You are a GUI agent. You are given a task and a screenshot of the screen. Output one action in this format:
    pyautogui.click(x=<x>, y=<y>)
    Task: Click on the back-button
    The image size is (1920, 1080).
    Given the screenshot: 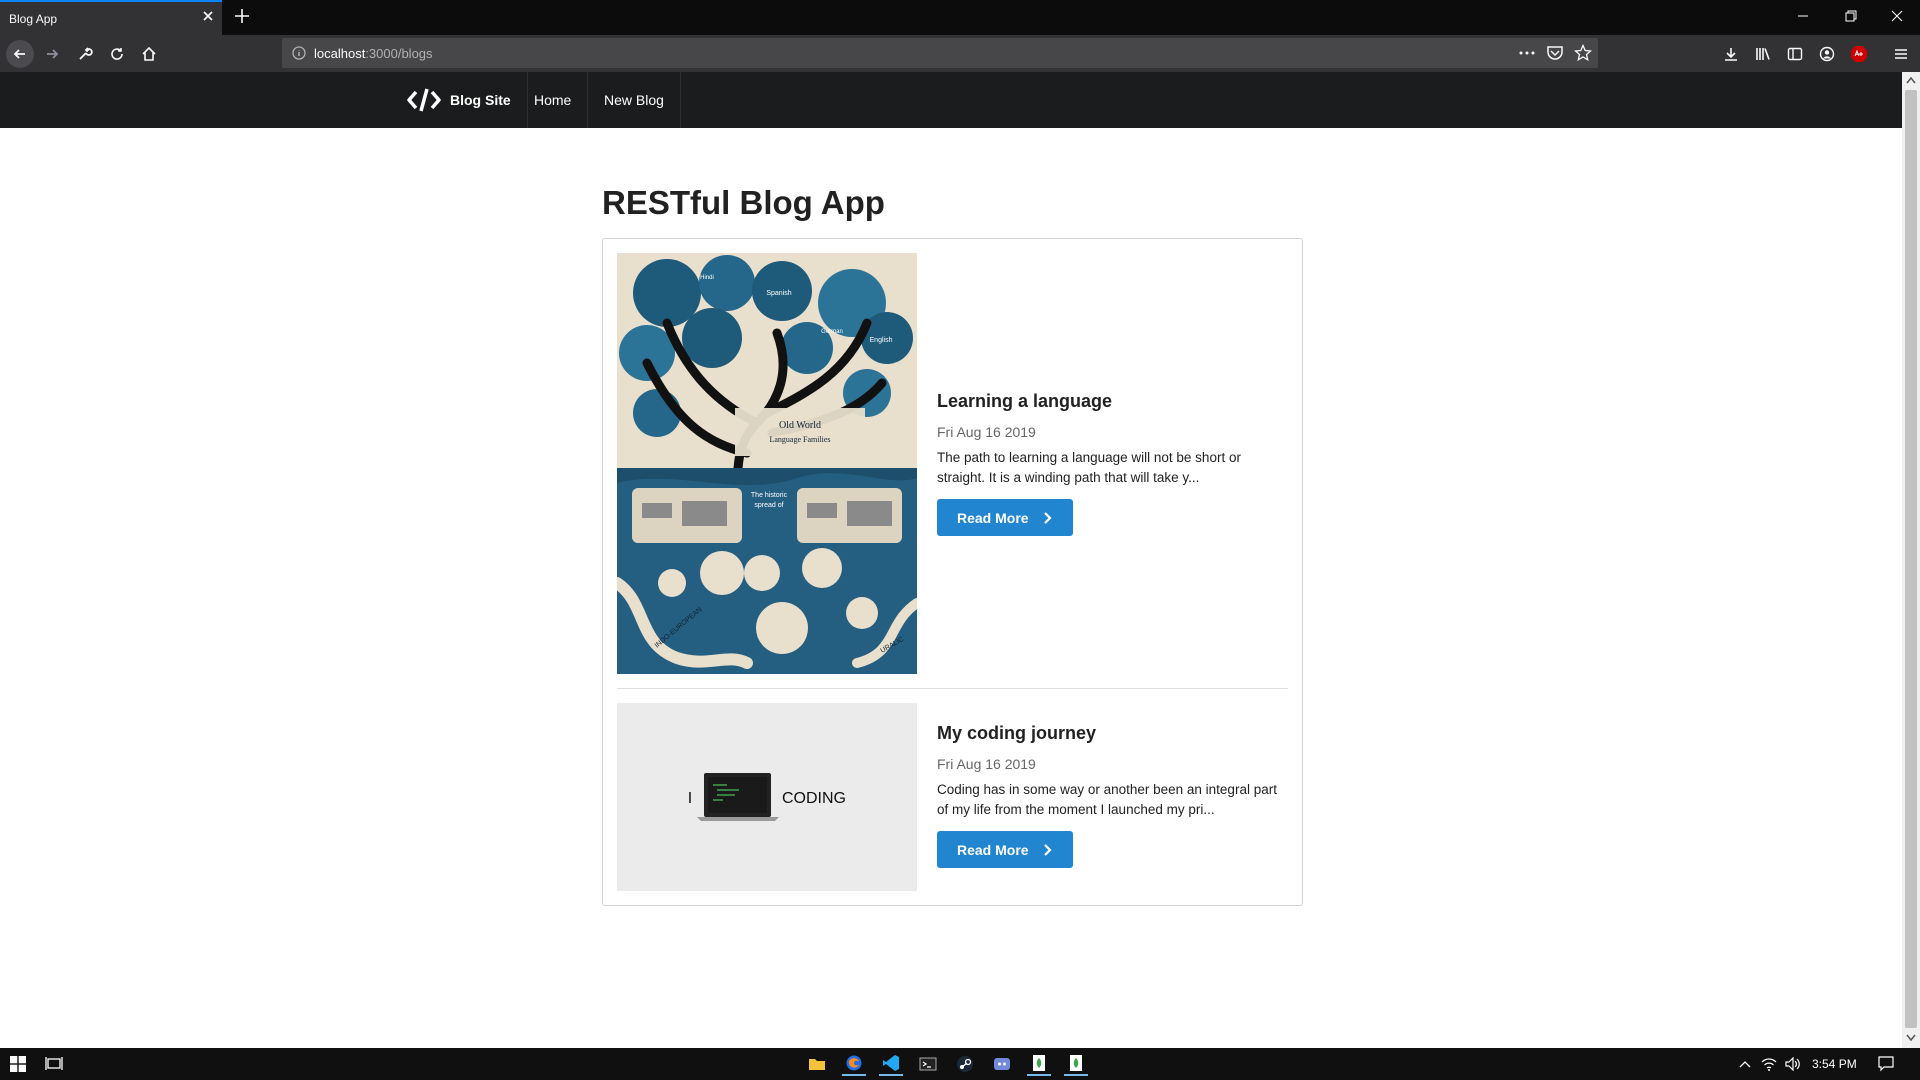 What is the action you would take?
    pyautogui.click(x=20, y=54)
    